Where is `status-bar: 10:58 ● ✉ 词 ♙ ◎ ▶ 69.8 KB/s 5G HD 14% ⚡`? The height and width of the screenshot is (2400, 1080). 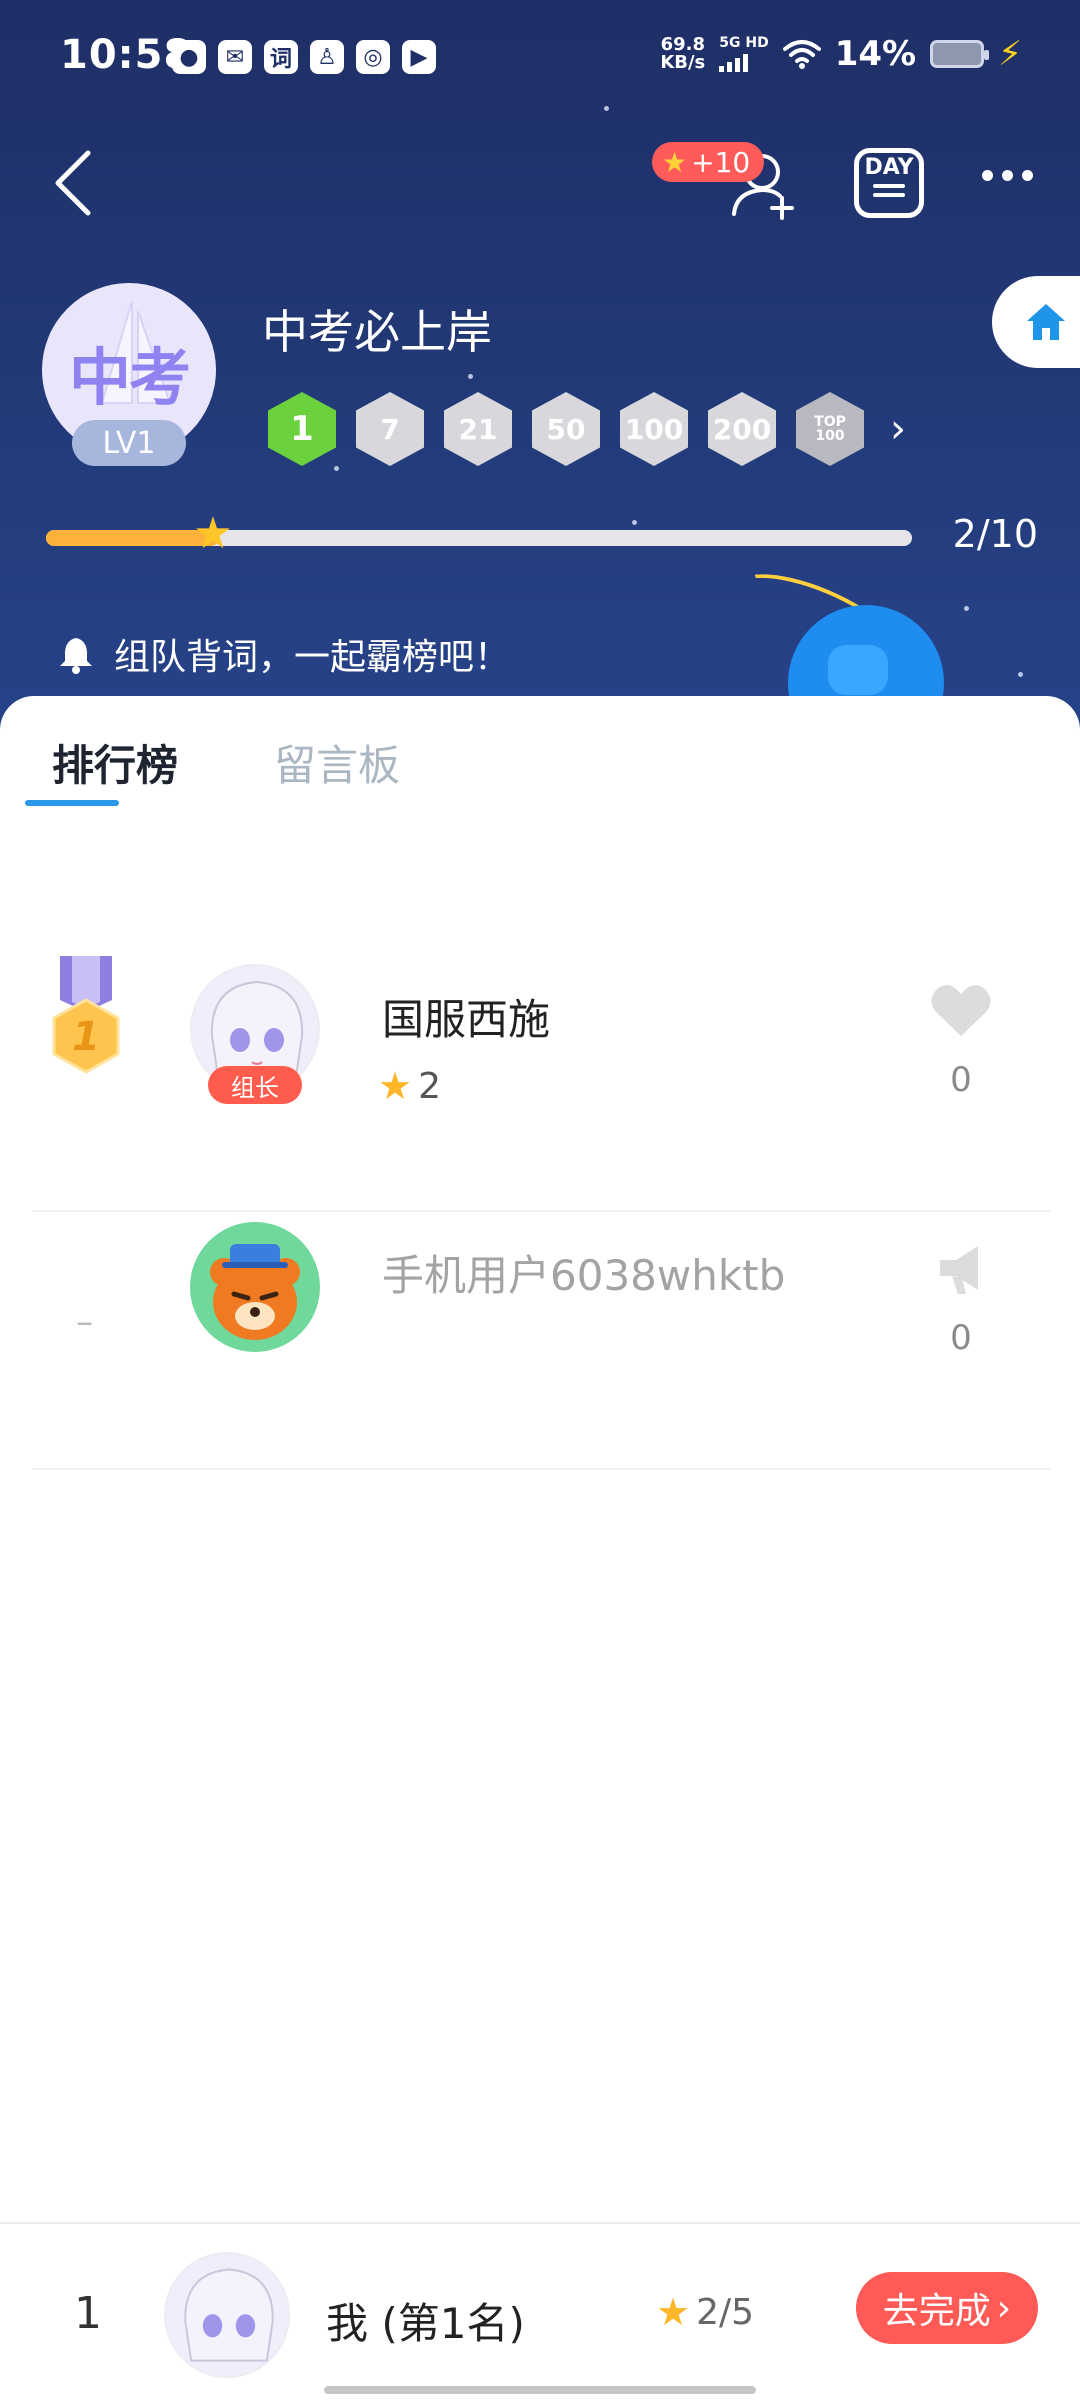 status-bar: 10:58 ● ✉ 词 ♙ ◎ ▶ 69.8 KB/s 5G HD 14% ⚡ is located at coordinates (540, 55).